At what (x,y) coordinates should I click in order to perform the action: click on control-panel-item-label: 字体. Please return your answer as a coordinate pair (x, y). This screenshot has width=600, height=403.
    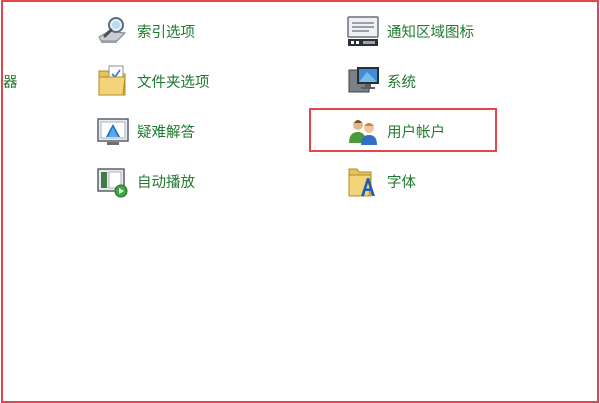
    Looking at the image, I should click on (401, 182).